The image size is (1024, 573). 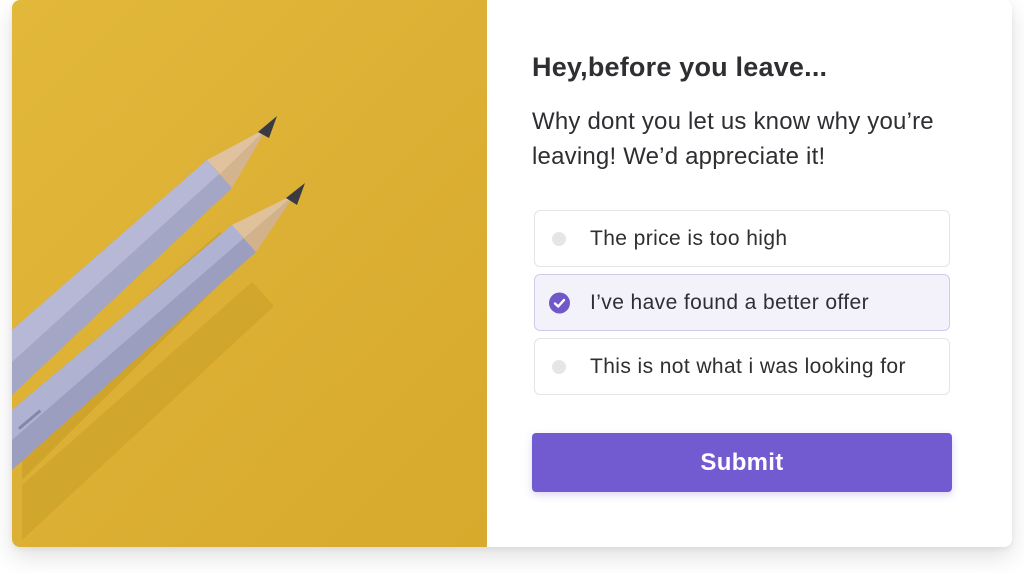 I want to click on option-label: I’ve have found a better offer, so click(x=729, y=302).